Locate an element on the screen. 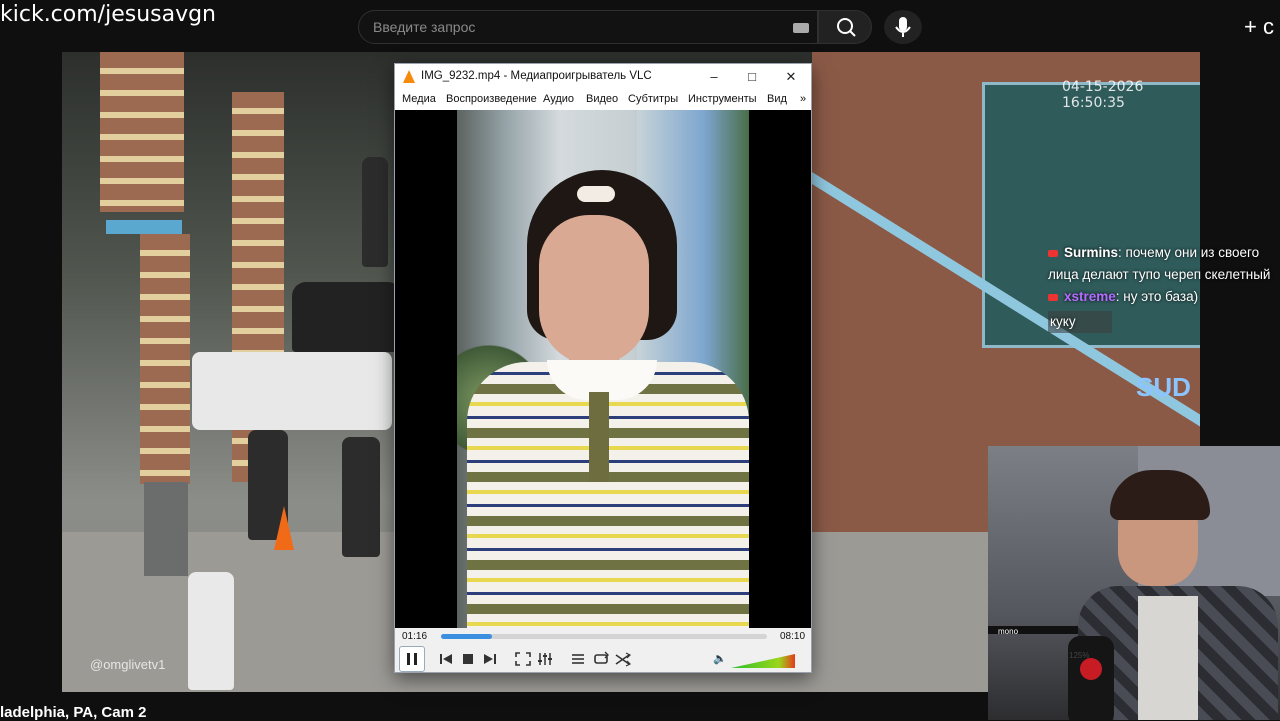 This screenshot has width=1280, height=721. pause-button is located at coordinates (412, 659).